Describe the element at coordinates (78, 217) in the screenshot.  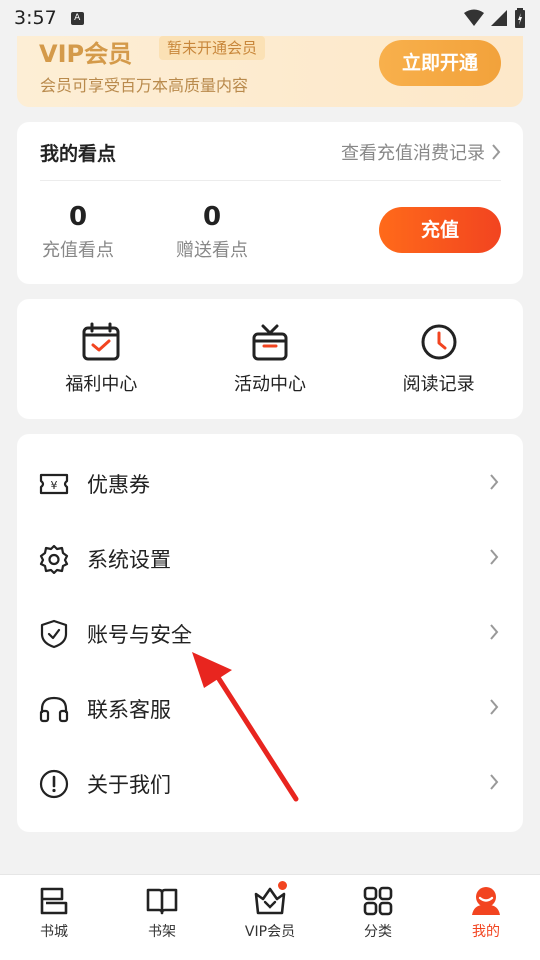
I see `recharge-points-value: 0` at that location.